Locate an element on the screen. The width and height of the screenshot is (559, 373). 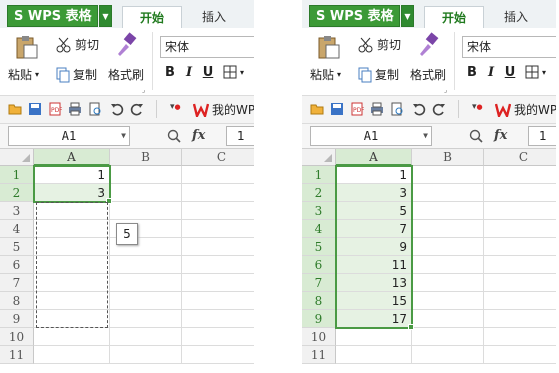
cell-a4: 7 is located at coordinates (374, 229).